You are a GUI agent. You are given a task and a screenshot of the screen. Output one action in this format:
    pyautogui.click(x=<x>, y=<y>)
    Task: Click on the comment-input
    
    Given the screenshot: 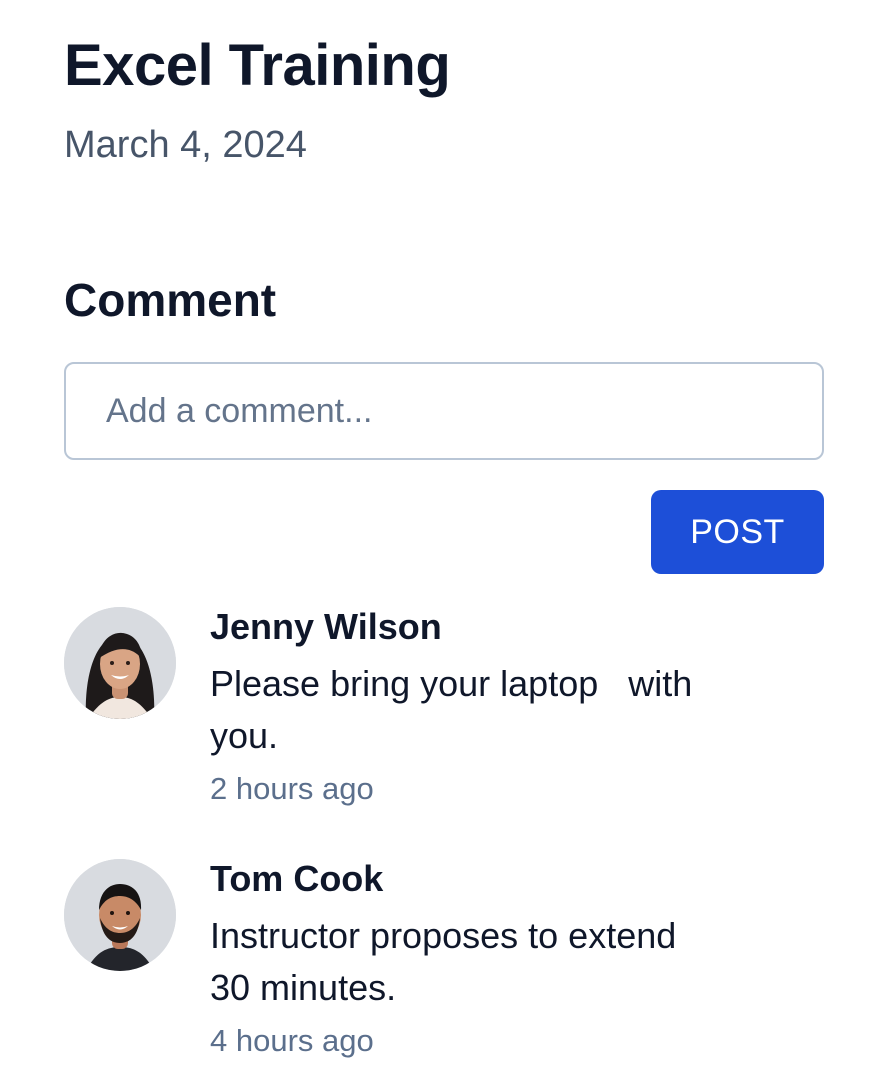 What is the action you would take?
    pyautogui.click(x=444, y=411)
    